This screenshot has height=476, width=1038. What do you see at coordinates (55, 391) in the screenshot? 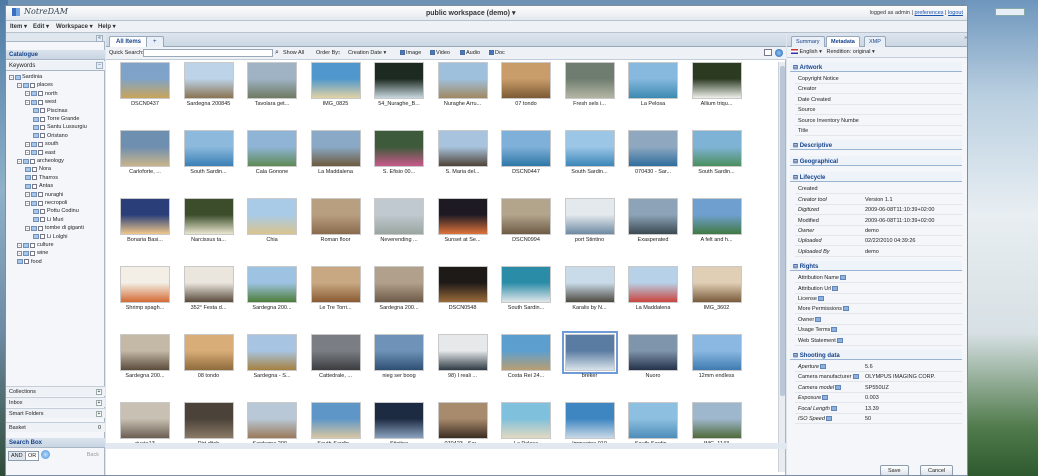
I see `collections-section: Collections +` at bounding box center [55, 391].